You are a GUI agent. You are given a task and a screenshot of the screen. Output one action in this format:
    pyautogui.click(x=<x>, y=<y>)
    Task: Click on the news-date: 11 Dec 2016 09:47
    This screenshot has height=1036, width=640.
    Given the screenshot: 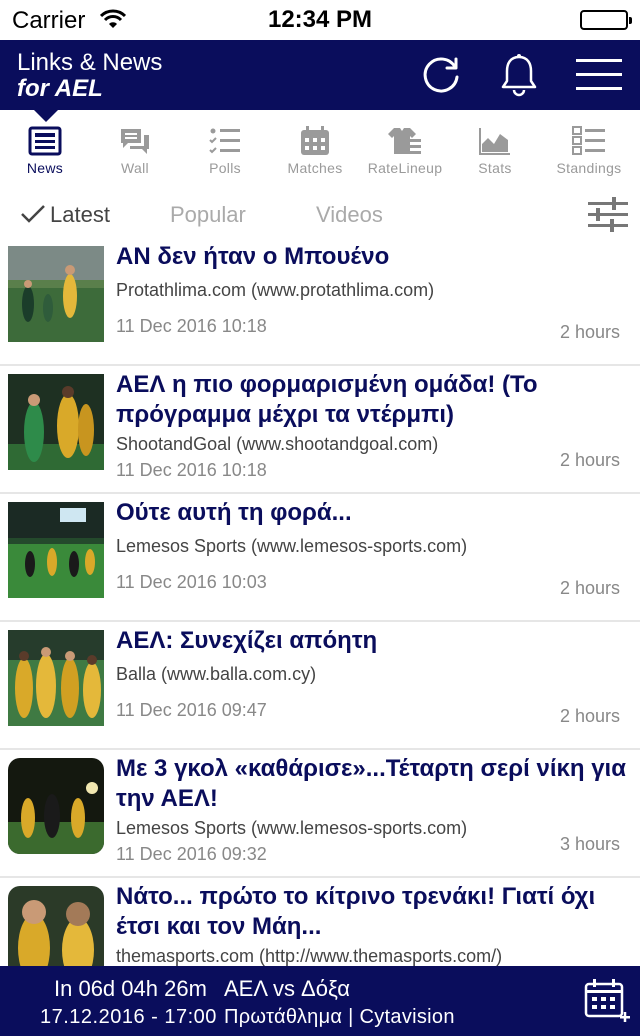 What is the action you would take?
    pyautogui.click(x=191, y=710)
    